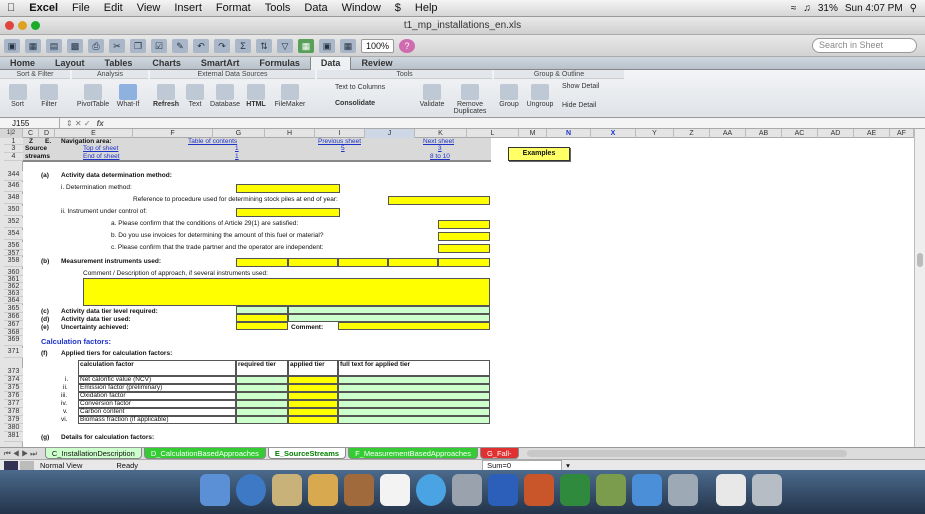 The image size is (925, 514). Describe the element at coordinates (361, 8) in the screenshot. I see `menu-window: Window` at that location.